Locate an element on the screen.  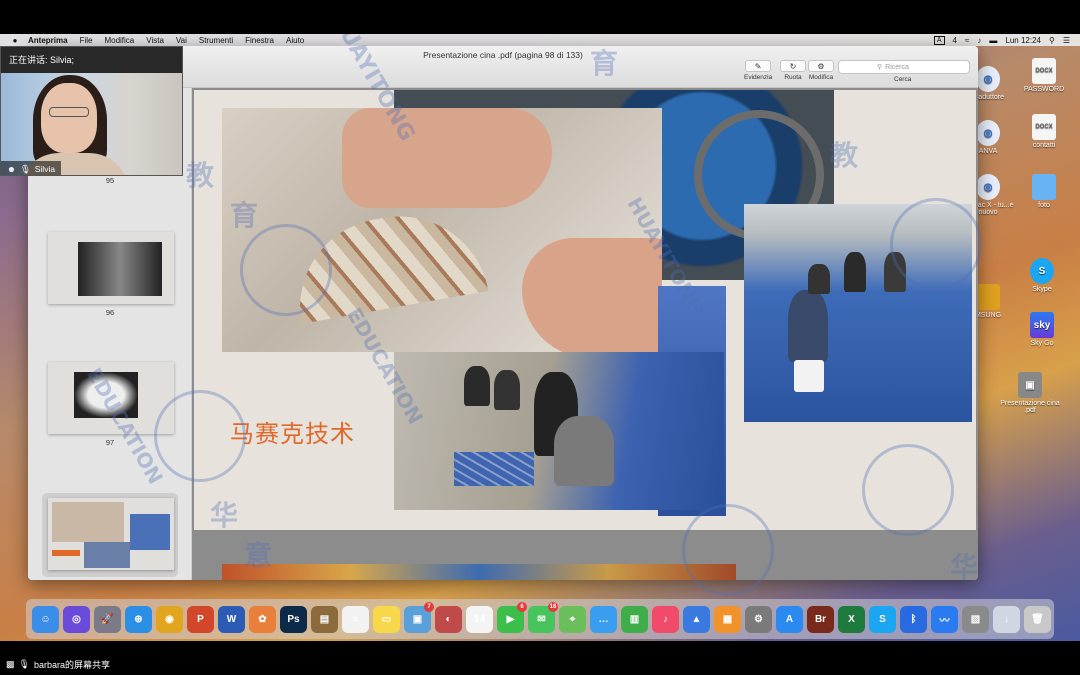
highlight-pen-icon: ✎ is located at coordinates (758, 66).